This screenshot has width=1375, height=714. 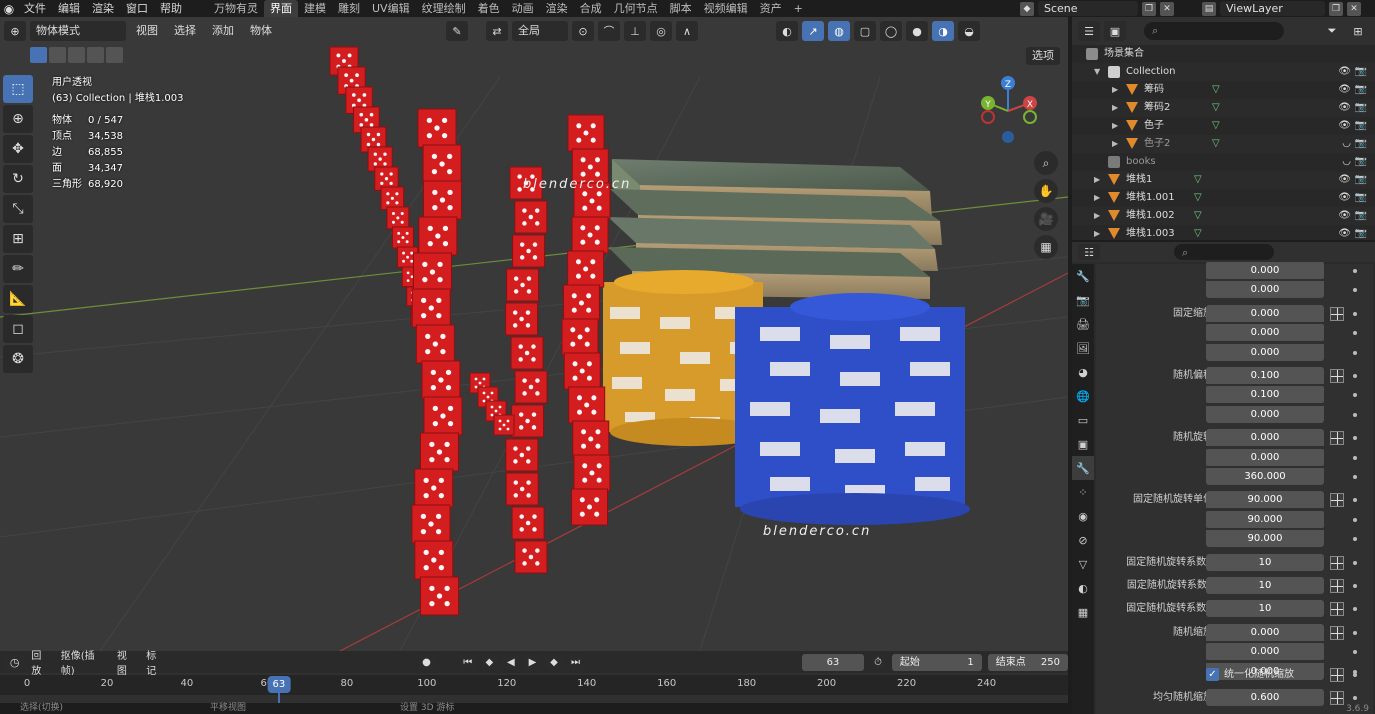 I want to click on scene-tab-icon: ◕, so click(x=1083, y=372).